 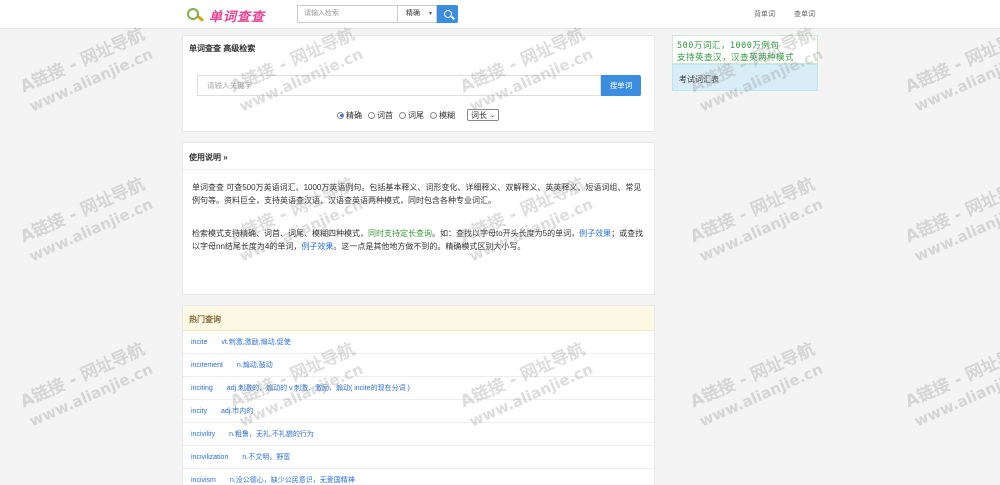 What do you see at coordinates (317, 246) in the screenshot?
I see `example-link-2: 例子效果` at bounding box center [317, 246].